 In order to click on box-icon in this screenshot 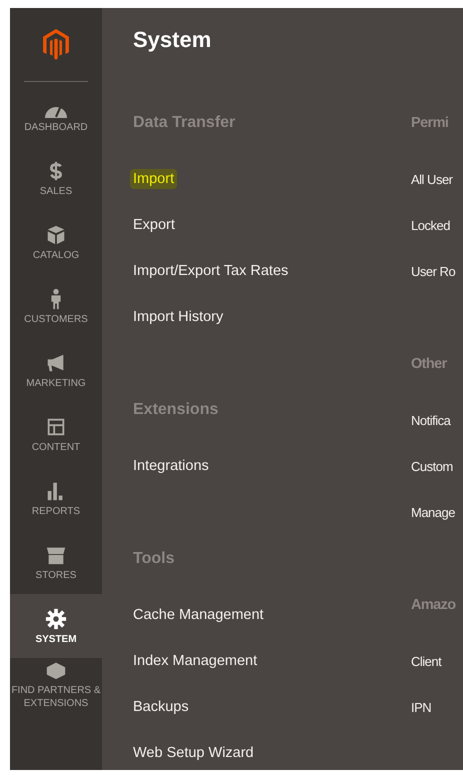, I will do `click(56, 235)`.